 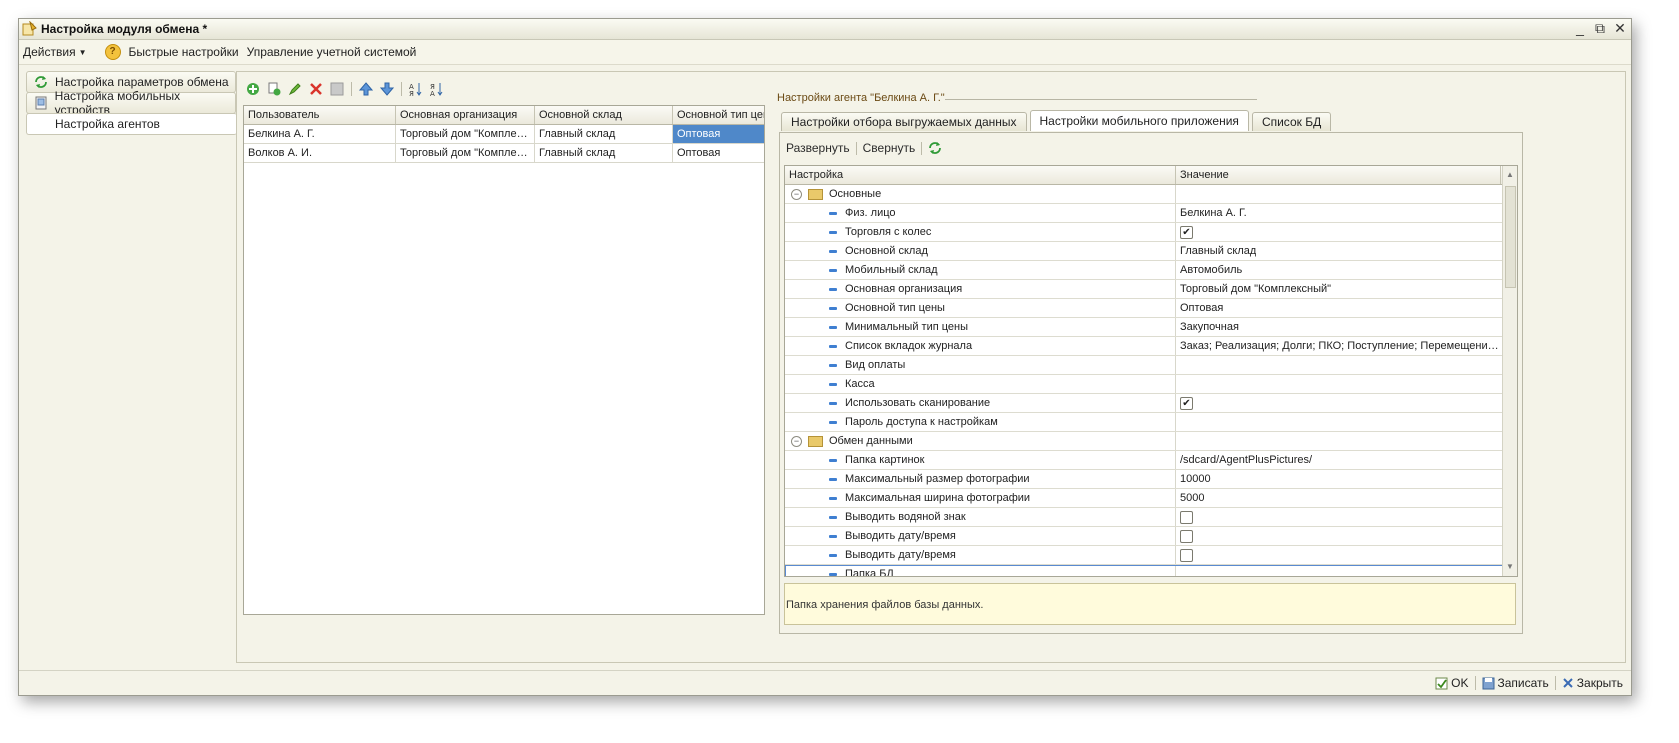 I want to click on scroll-down-arrow-icon: ▼, so click(x=1510, y=567).